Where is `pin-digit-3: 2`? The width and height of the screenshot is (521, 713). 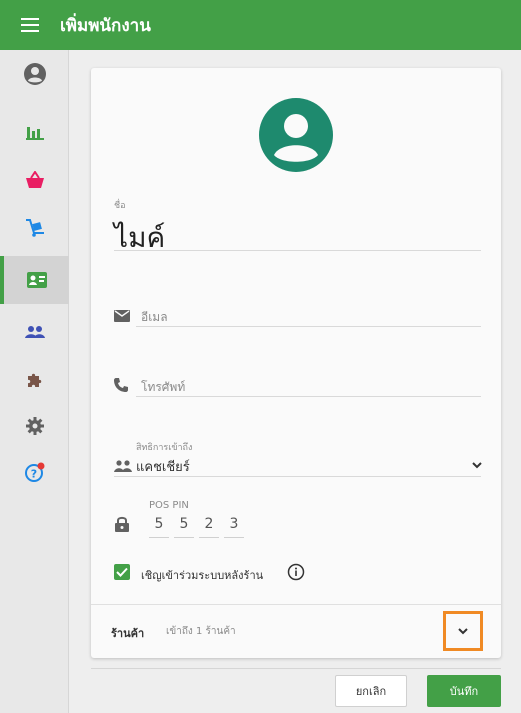 pin-digit-3: 2 is located at coordinates (209, 524).